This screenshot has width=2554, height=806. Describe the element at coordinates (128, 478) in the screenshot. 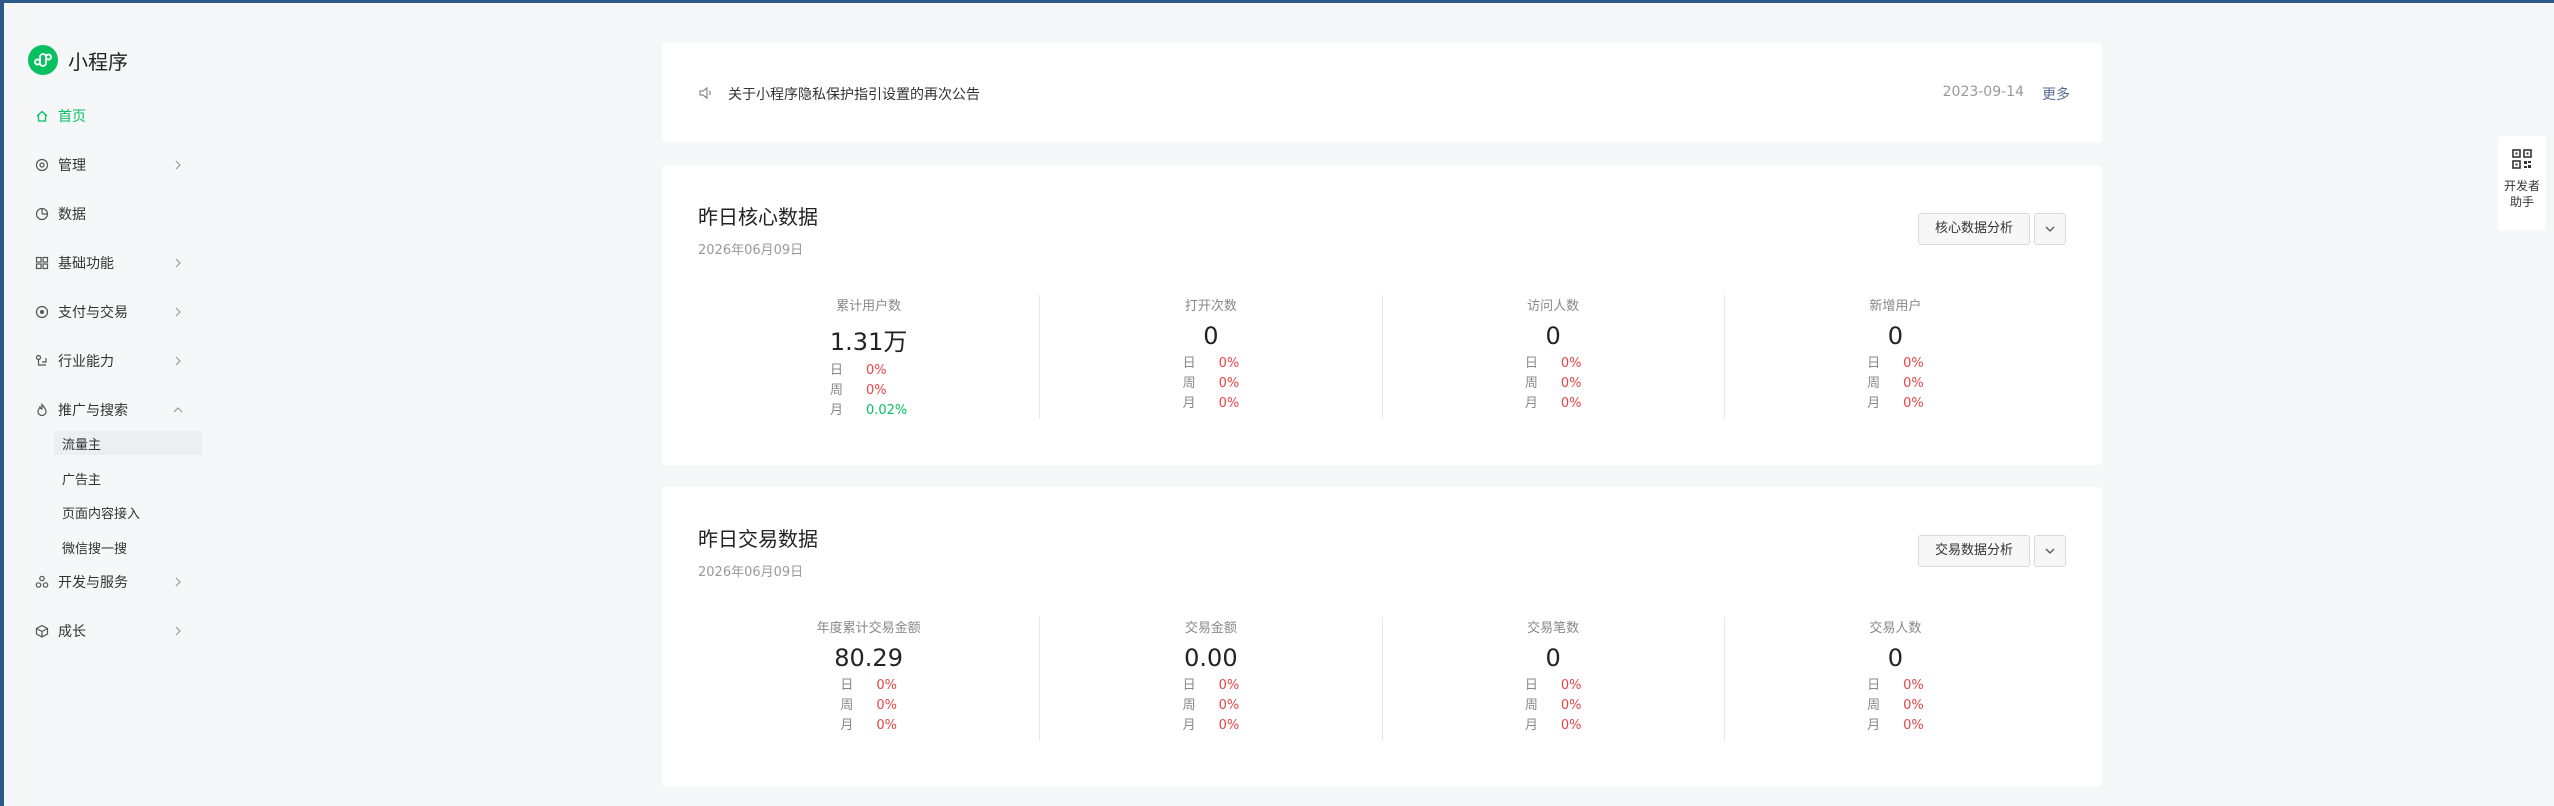

I see `sidebar-subitem-advertiser: 广告主` at that location.